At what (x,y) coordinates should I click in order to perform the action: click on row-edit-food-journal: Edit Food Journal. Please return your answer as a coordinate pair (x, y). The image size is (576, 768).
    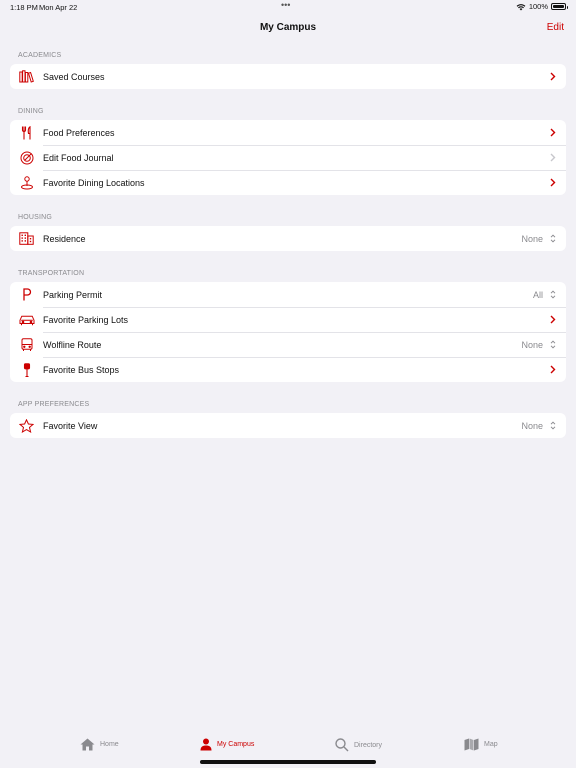
    Looking at the image, I should click on (288, 157).